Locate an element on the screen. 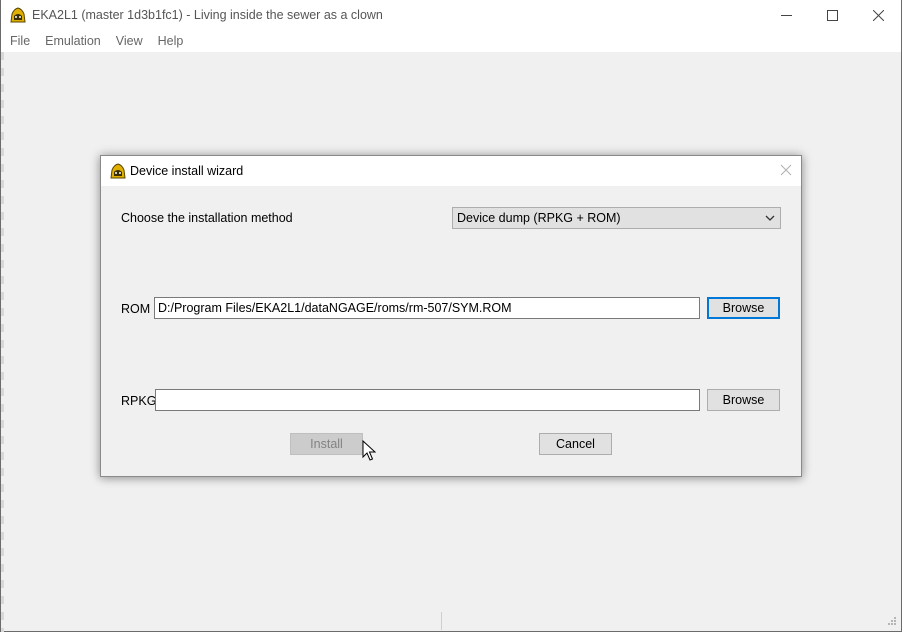 The height and width of the screenshot is (632, 902). status-separator is located at coordinates (441, 621).